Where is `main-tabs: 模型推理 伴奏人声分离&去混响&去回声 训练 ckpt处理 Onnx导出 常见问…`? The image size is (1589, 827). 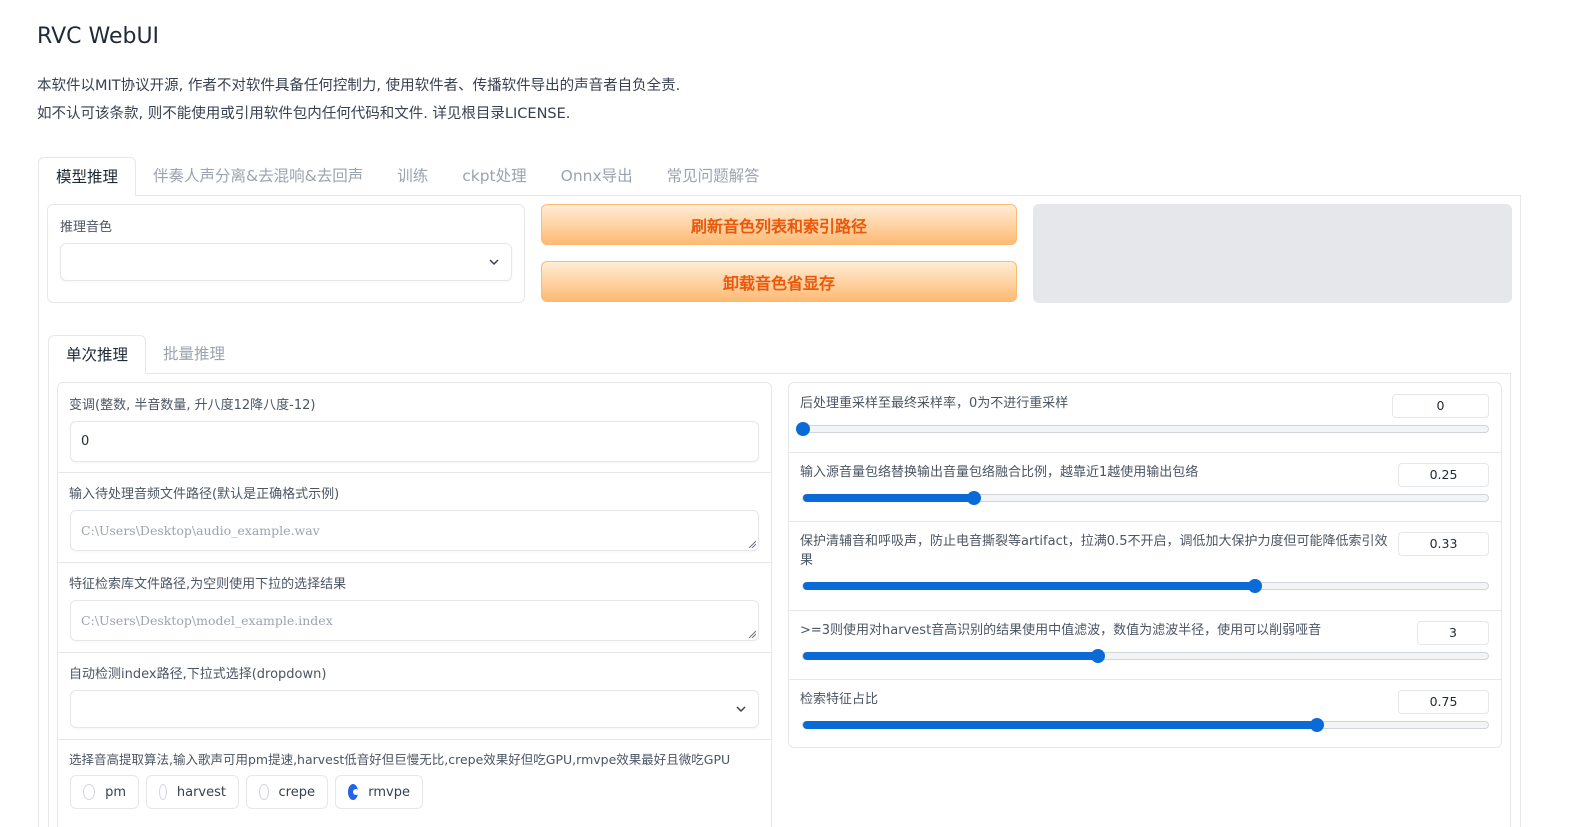
main-tabs: 模型推理 伴奏人声分离&去混响&去回声 训练 ckpt处理 Onnx导出 常见问… is located at coordinates (407, 176).